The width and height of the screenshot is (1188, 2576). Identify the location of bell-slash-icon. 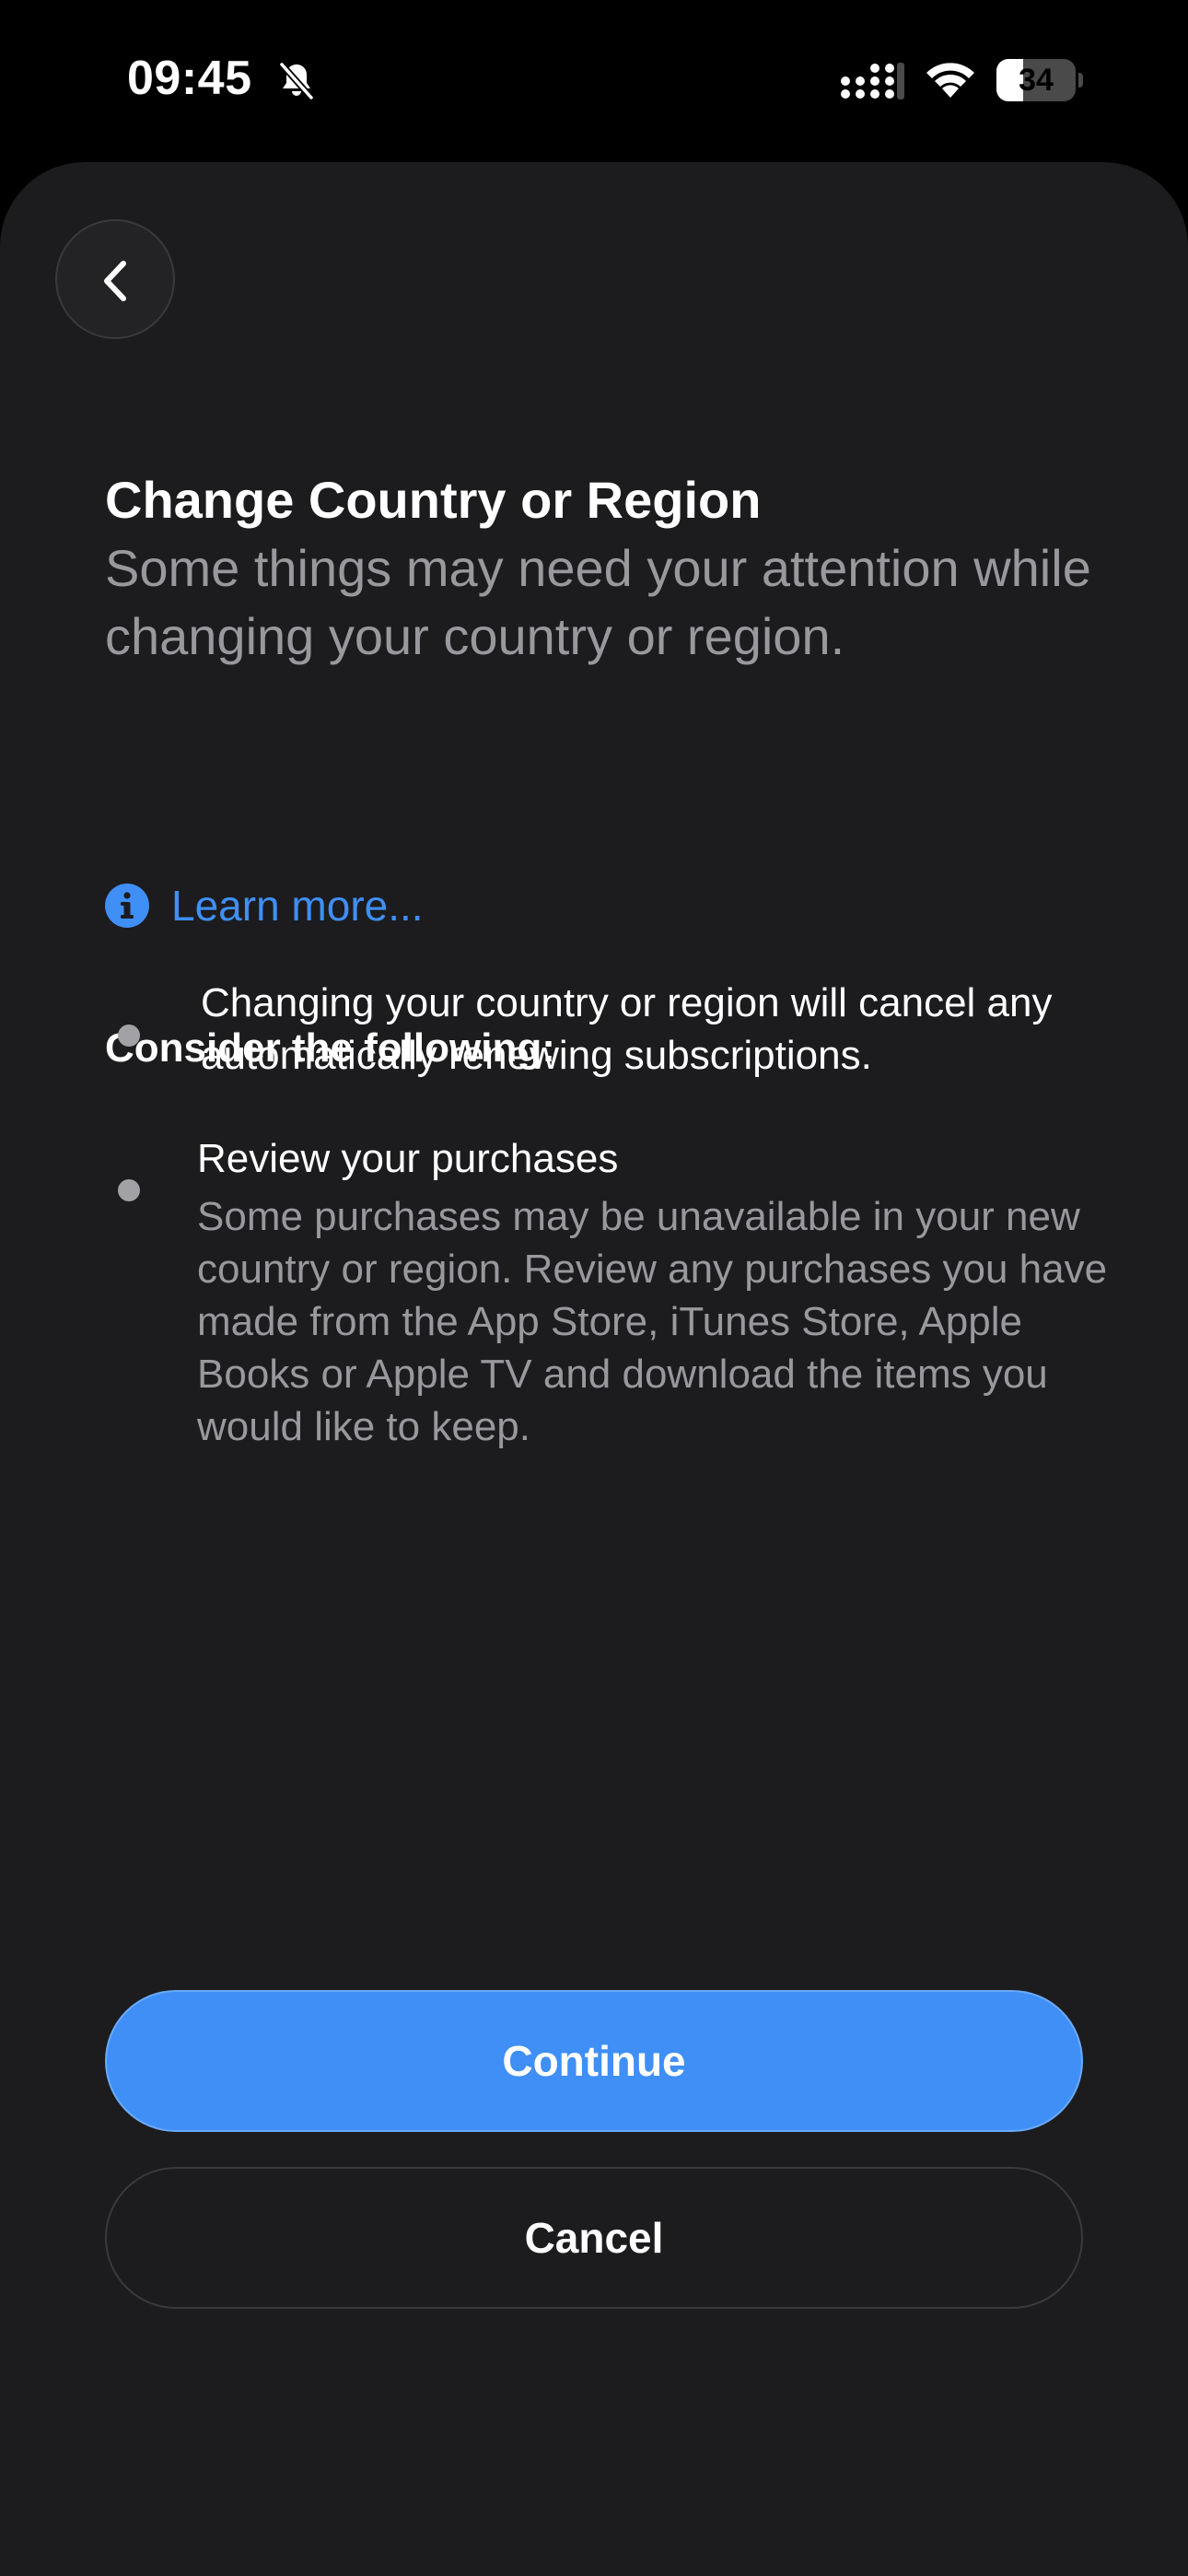
(296, 81).